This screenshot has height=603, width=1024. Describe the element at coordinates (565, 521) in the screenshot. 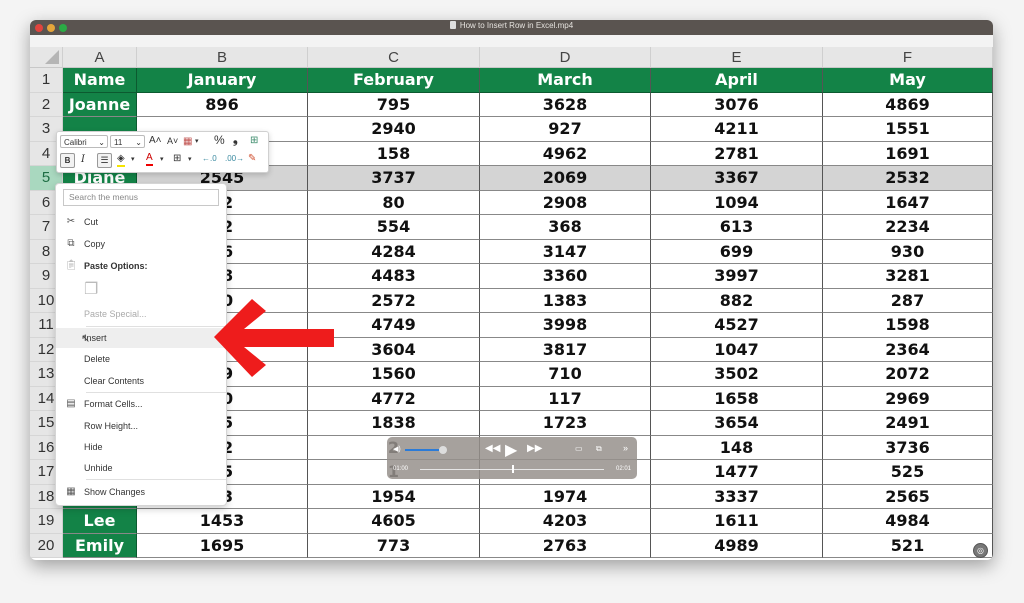

I see `value-cell: 4203` at that location.